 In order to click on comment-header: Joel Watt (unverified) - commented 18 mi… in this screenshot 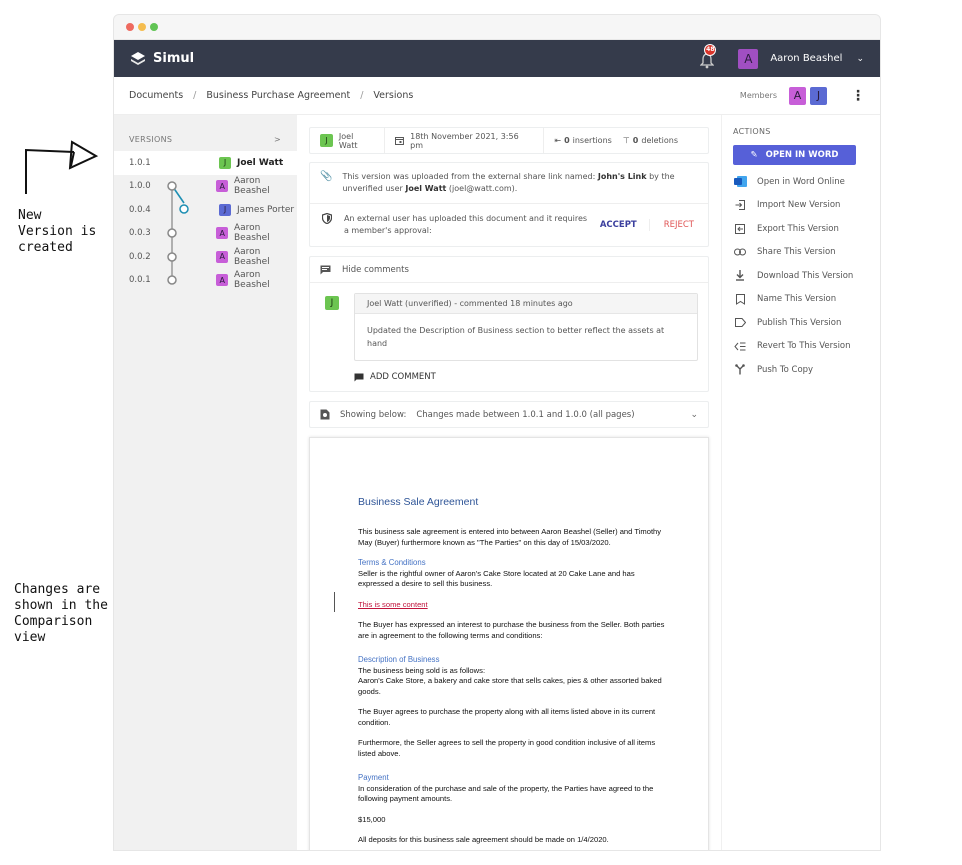, I will do `click(526, 304)`.